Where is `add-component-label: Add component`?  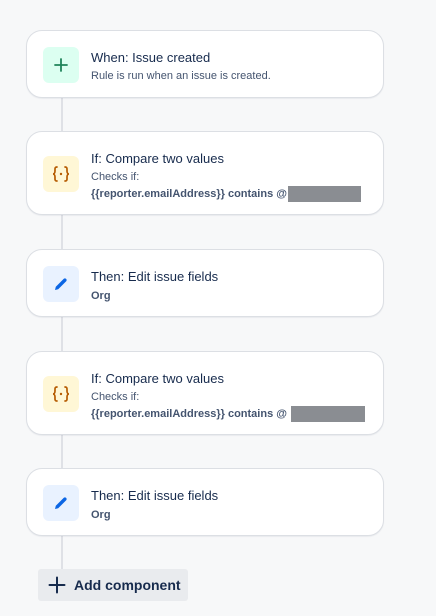 add-component-label: Add component is located at coordinates (127, 585).